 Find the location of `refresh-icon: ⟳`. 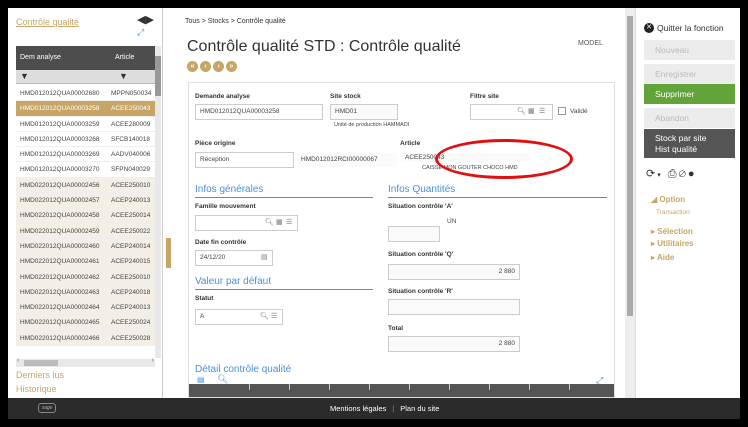

refresh-icon: ⟳ is located at coordinates (651, 174).